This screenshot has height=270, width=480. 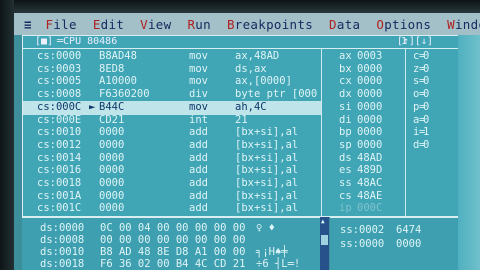 What do you see at coordinates (108, 24) in the screenshot?
I see `menu-item-edit: Edit` at bounding box center [108, 24].